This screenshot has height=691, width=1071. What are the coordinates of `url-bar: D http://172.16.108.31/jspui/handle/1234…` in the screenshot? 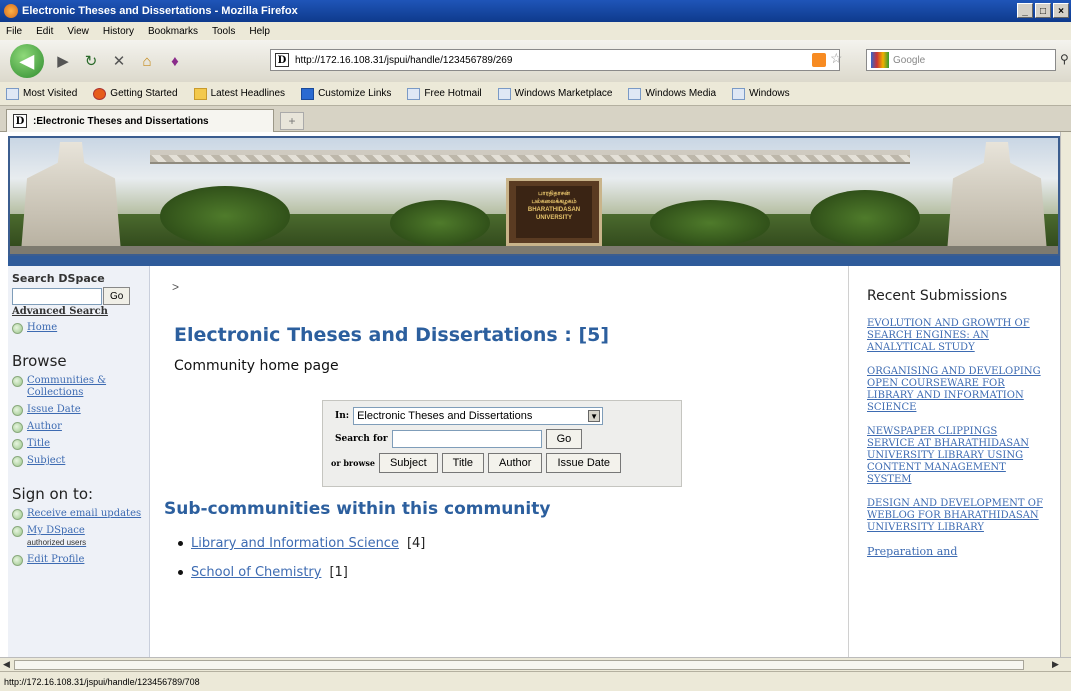 It's located at (555, 60).